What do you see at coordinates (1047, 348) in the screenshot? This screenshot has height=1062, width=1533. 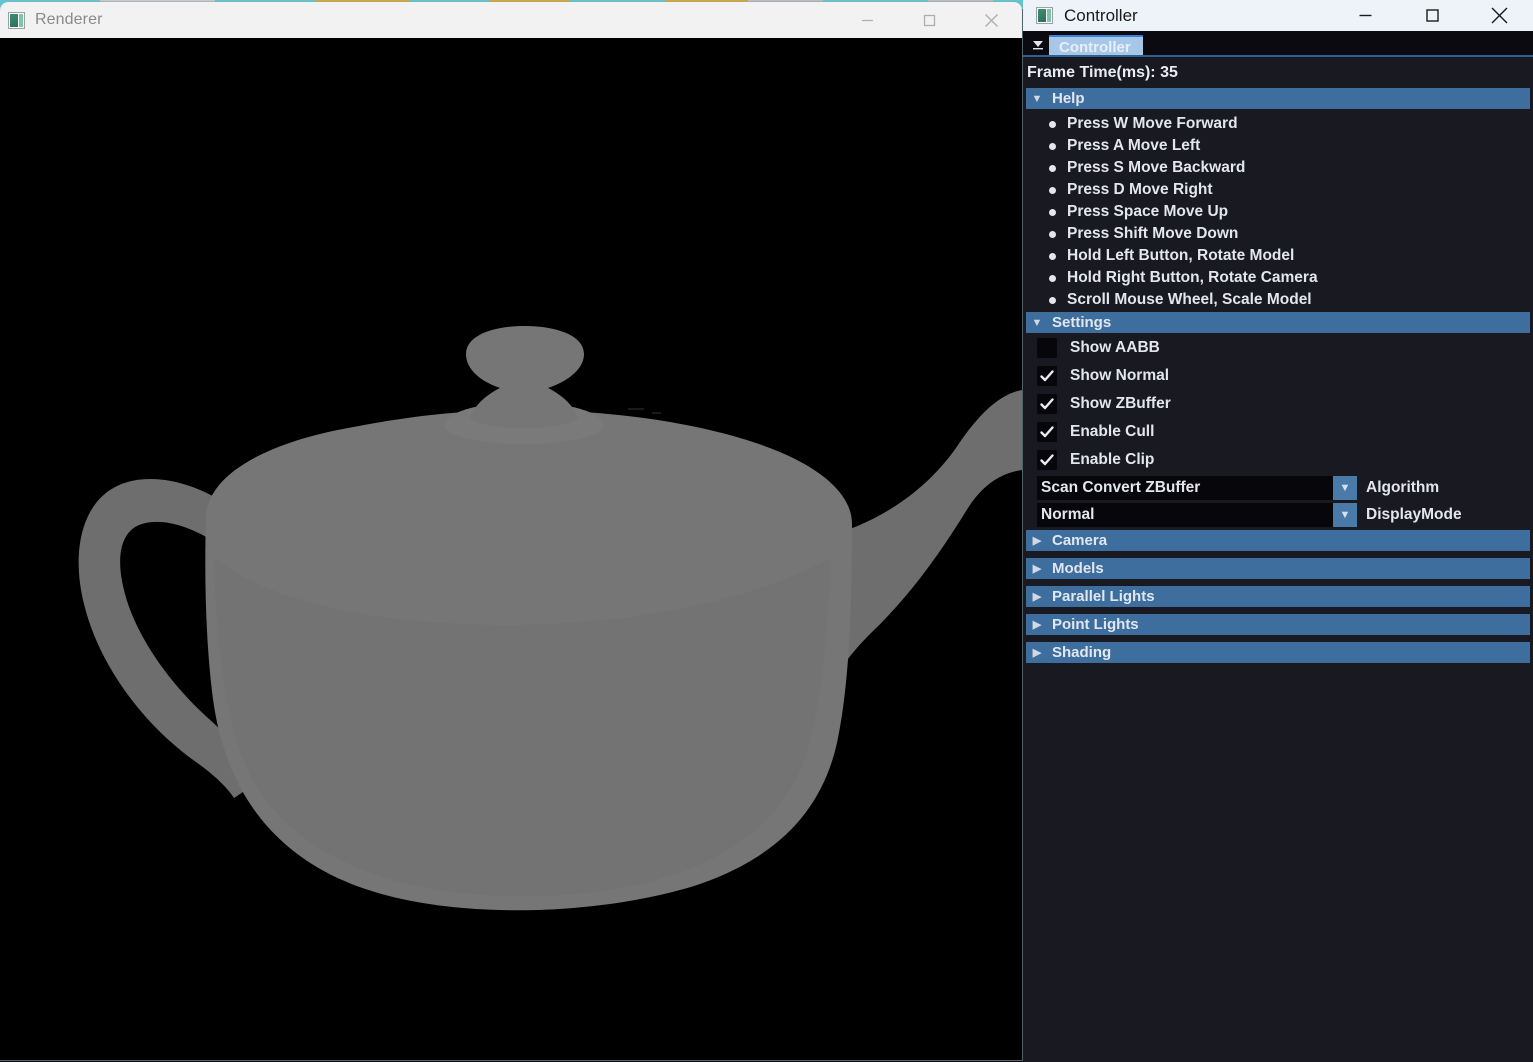 I see `checkbox-unchecked-icon` at bounding box center [1047, 348].